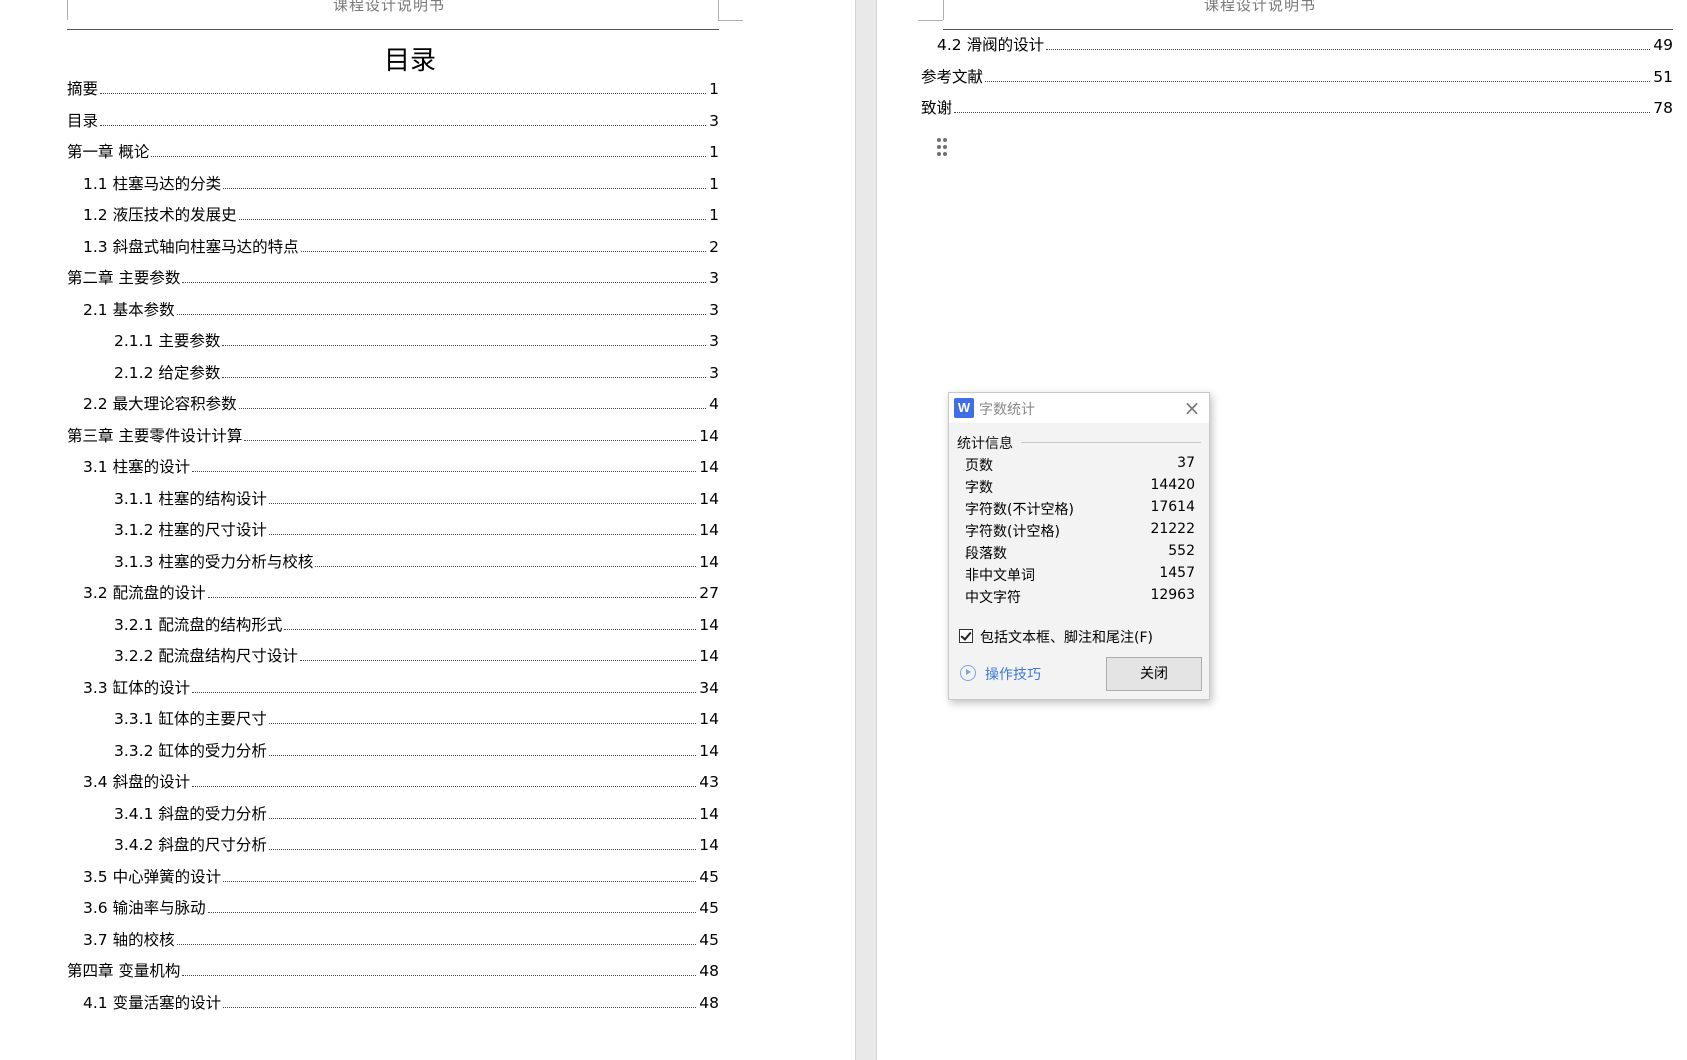 This screenshot has height=1060, width=1687. What do you see at coordinates (416, 338) in the screenshot?
I see `toc-entry: 2.1.1 主要参数 3` at bounding box center [416, 338].